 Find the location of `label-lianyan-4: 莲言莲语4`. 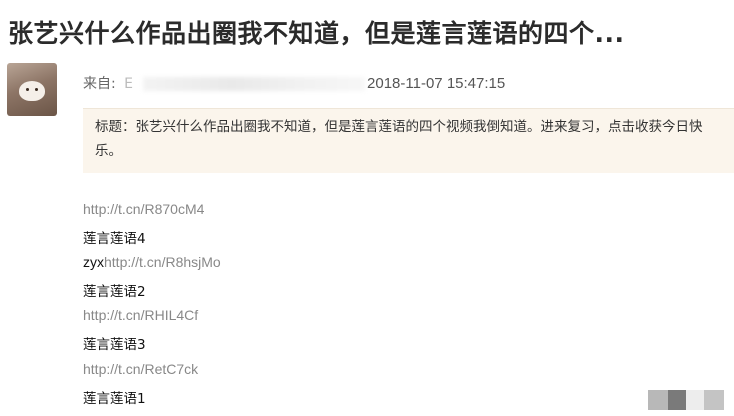

label-lianyan-4: 莲言莲语4 is located at coordinates (114, 239).